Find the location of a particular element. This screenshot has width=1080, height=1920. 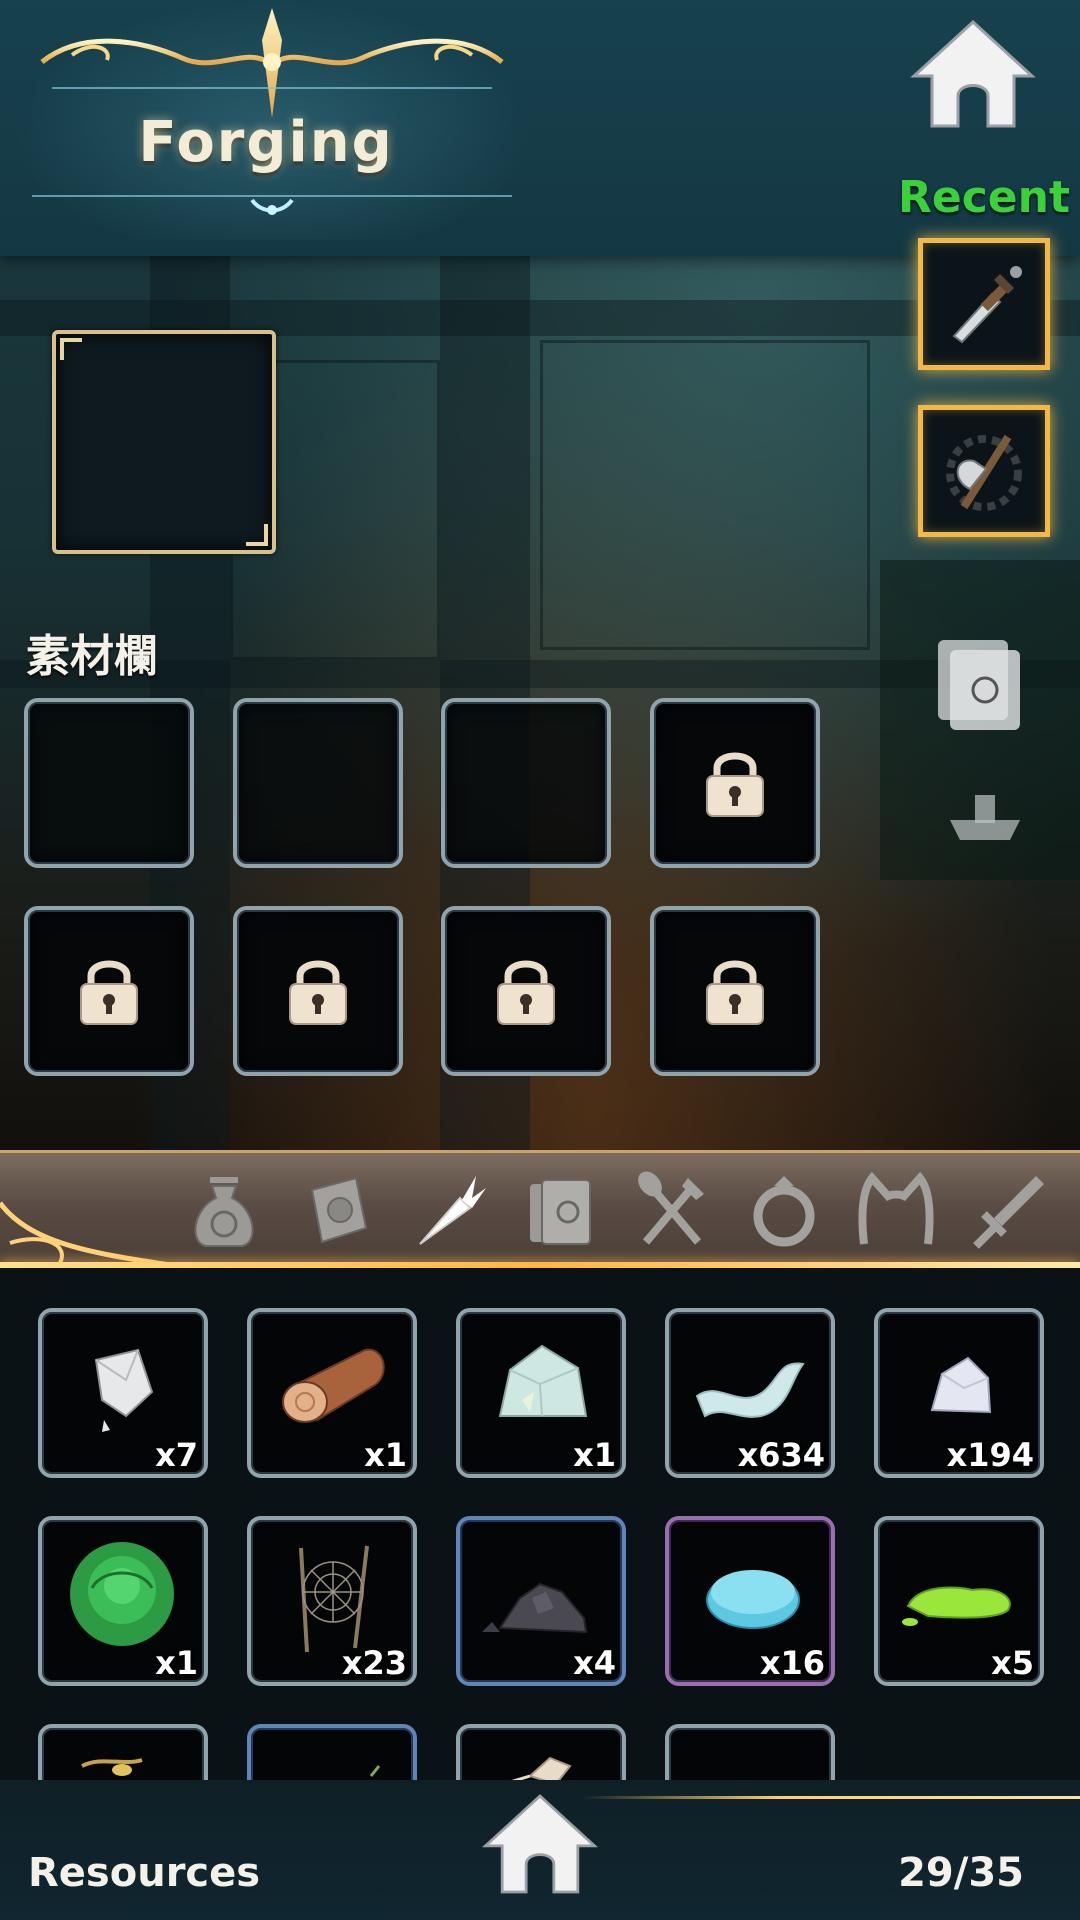

inventory-item-slime-gel: x16 is located at coordinates (750, 1601).